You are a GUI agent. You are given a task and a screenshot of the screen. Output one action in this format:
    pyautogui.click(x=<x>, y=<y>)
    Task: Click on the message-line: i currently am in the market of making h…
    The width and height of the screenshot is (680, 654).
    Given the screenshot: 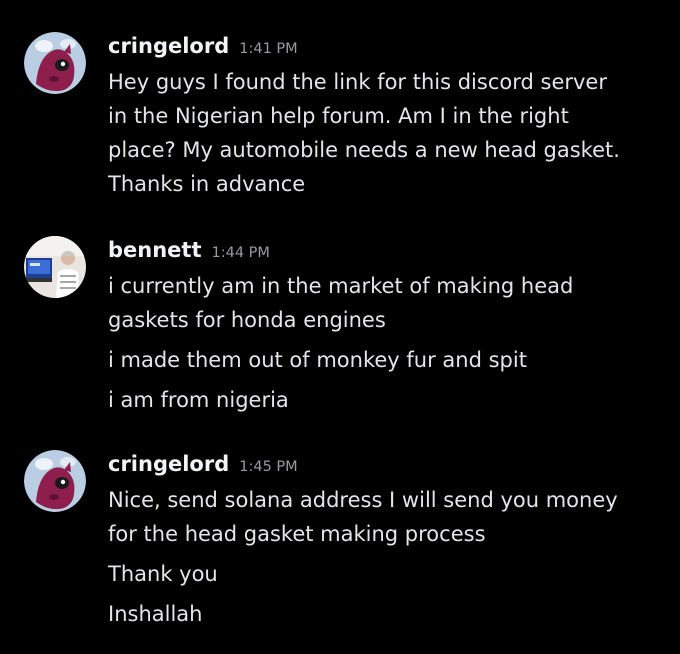 What is the action you would take?
    pyautogui.click(x=341, y=286)
    